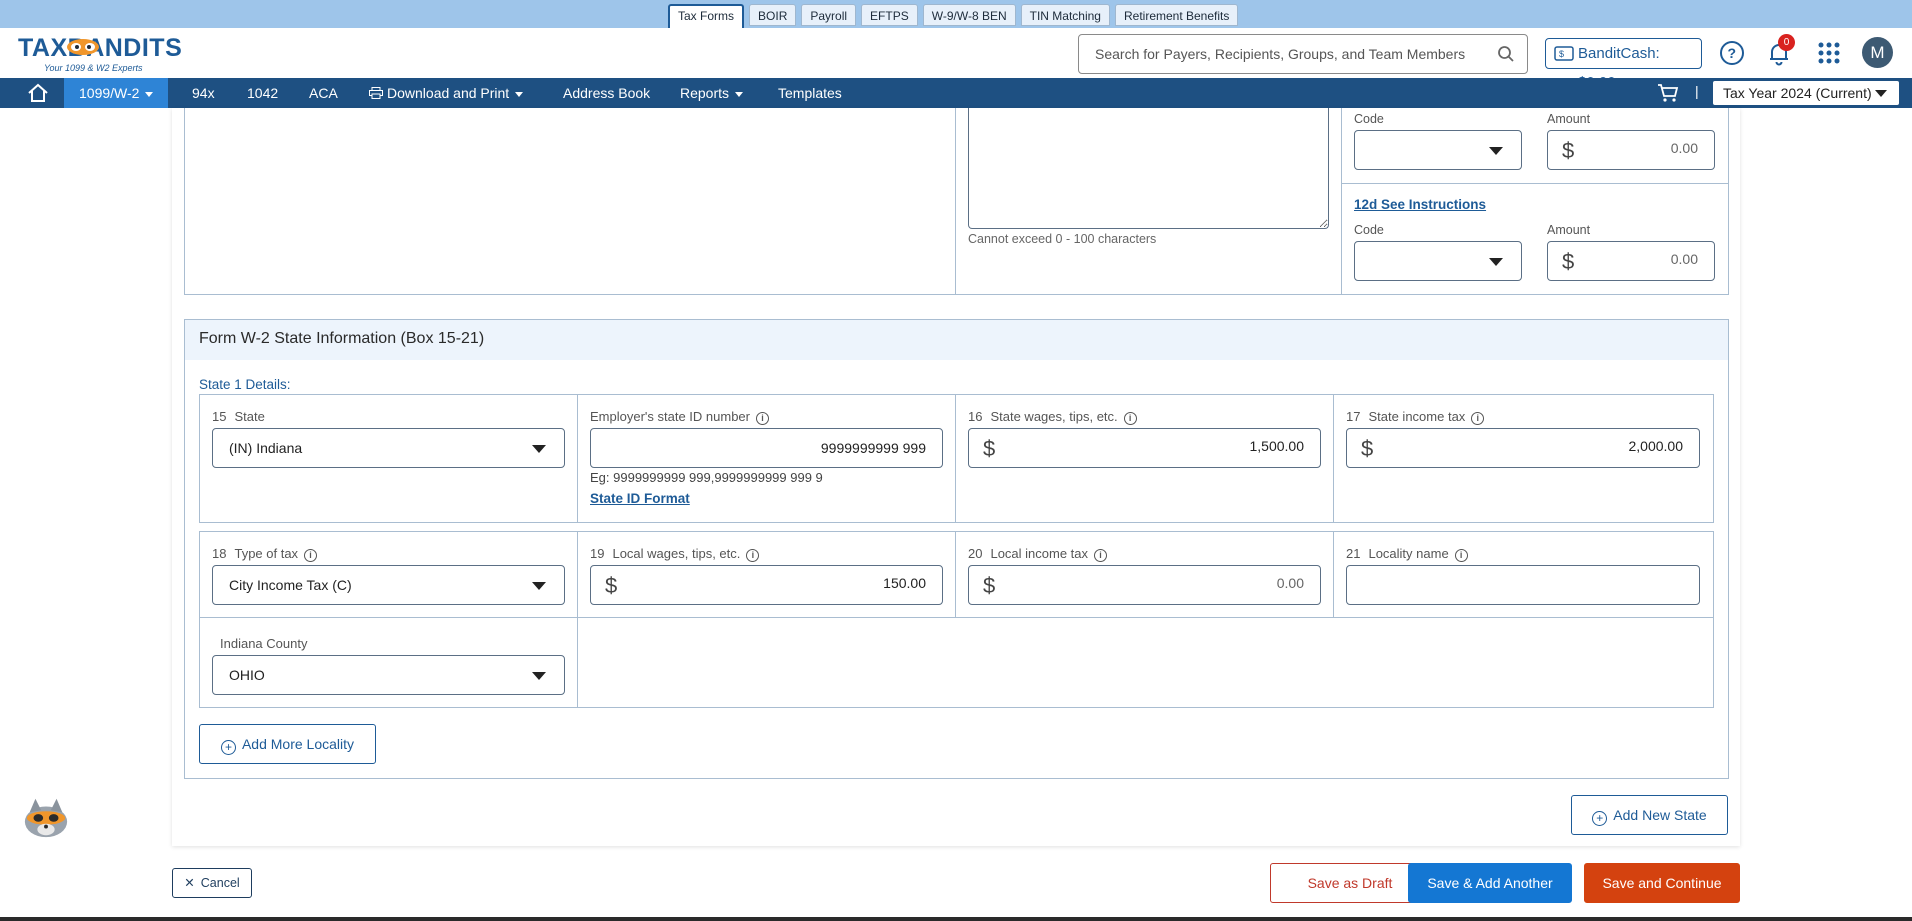 The image size is (1912, 921). Describe the element at coordinates (1829, 53) in the screenshot. I see `apps-grid-icon` at that location.